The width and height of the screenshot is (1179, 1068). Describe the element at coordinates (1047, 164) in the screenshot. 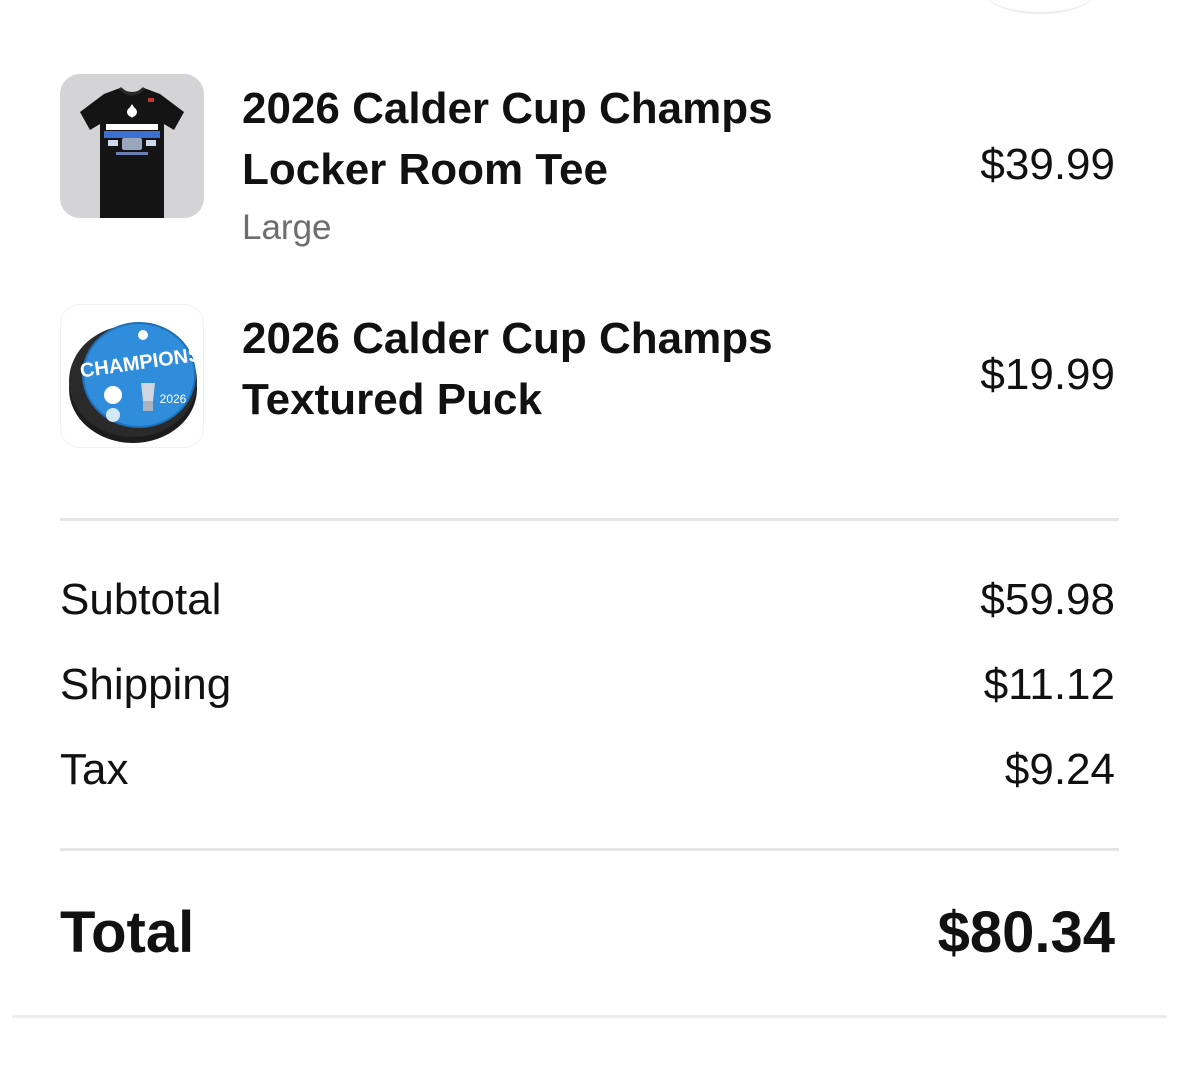

I see `item-price: $39.99` at that location.